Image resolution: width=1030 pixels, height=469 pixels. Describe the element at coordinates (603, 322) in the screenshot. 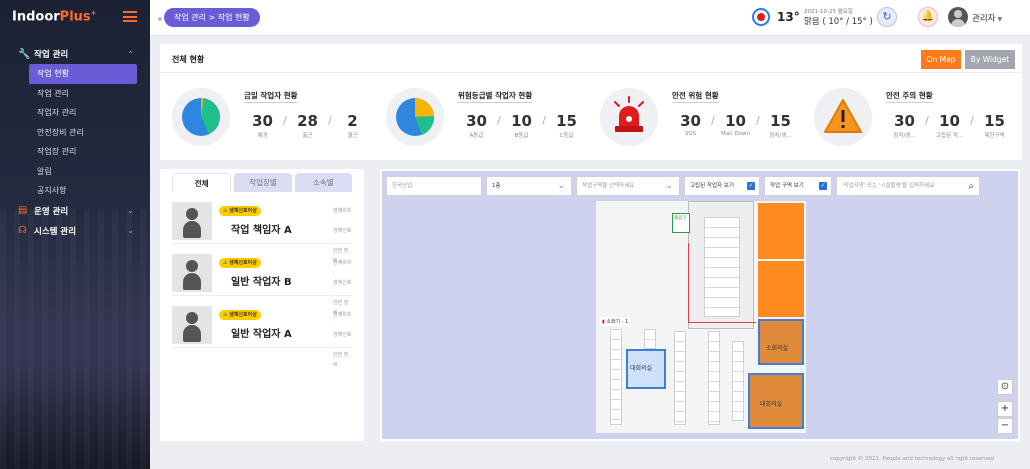

I see `fire-extinguisher-icon: ▮` at that location.